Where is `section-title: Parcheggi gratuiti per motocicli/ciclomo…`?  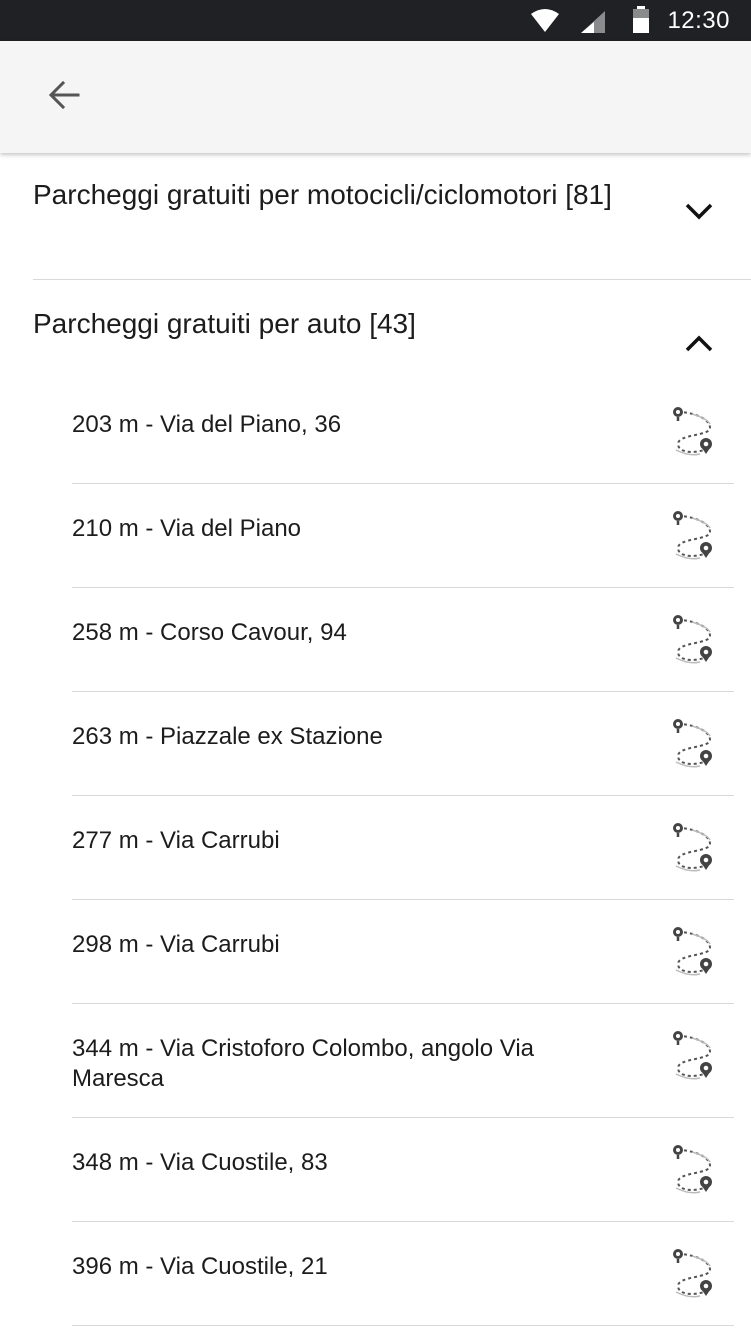 section-title: Parcheggi gratuiti per motocicli/ciclomo… is located at coordinates (322, 194).